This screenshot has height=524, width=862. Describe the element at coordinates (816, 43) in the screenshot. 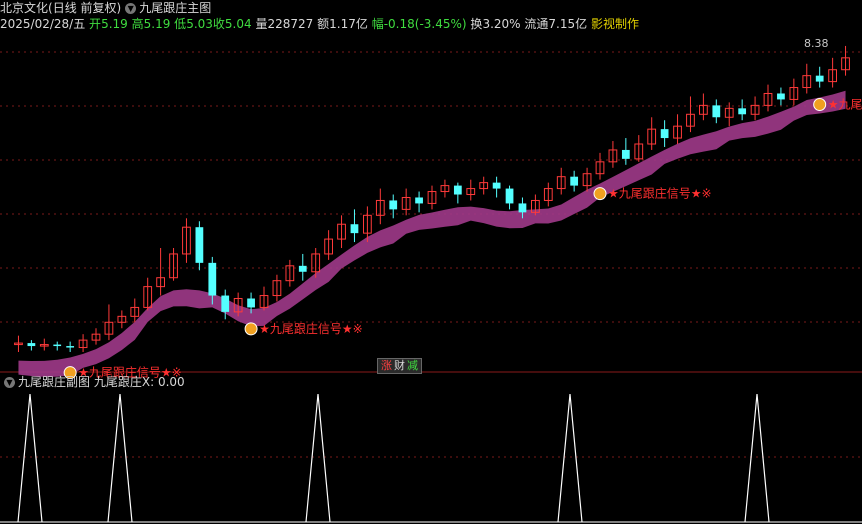

I see `high-price-label: 8.38` at that location.